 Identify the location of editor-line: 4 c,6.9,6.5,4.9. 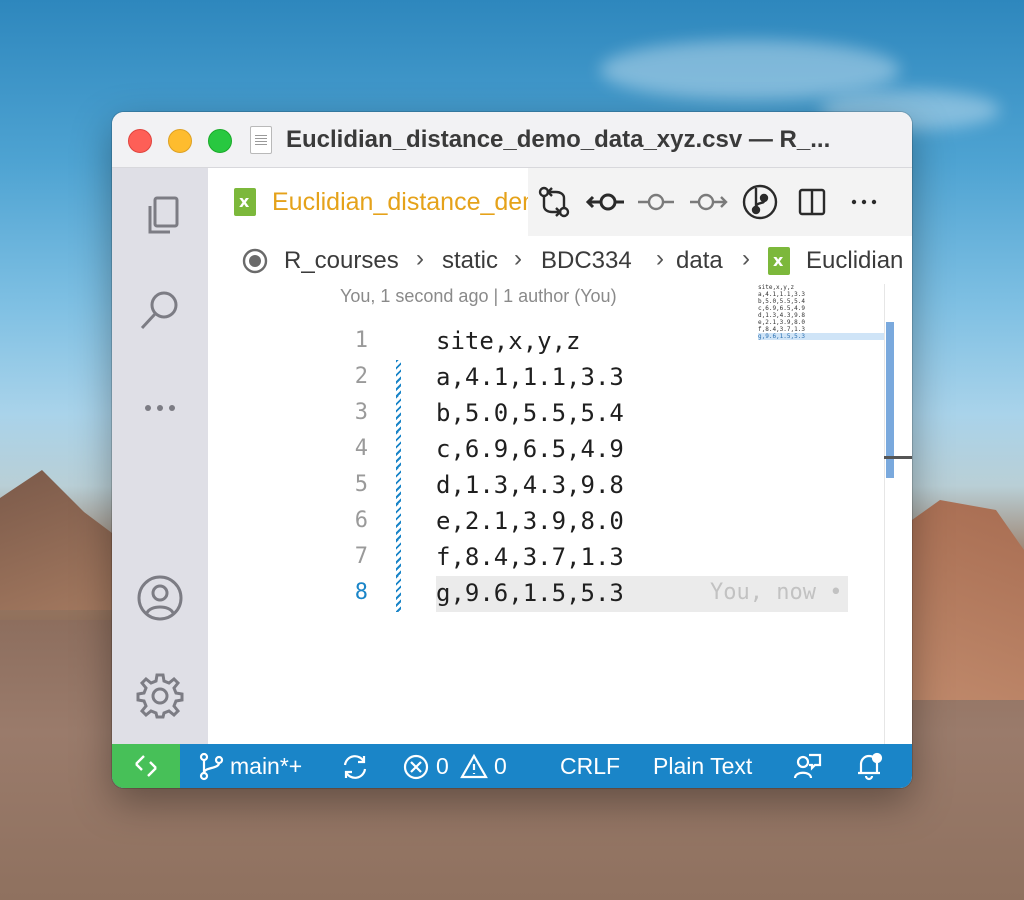
(548, 450).